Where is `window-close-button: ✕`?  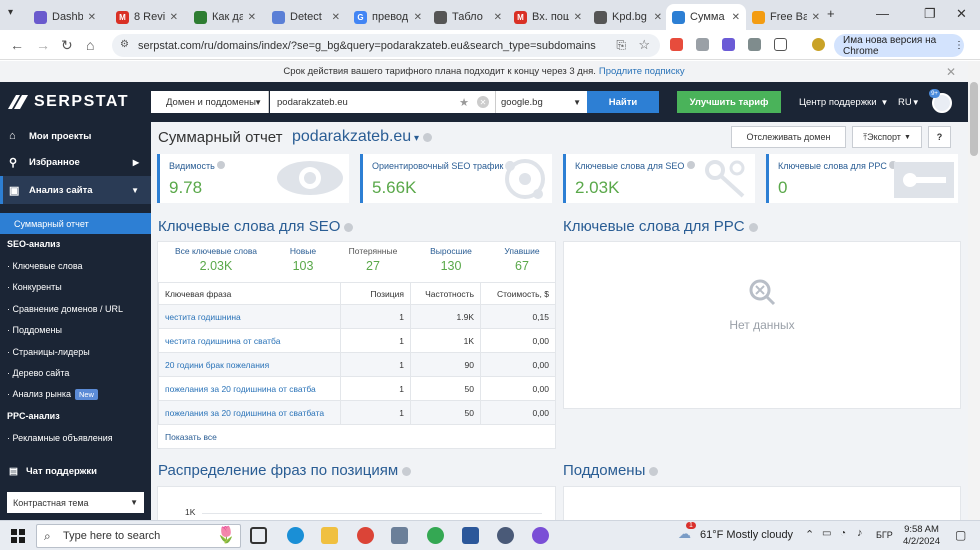 window-close-button: ✕ is located at coordinates (961, 14).